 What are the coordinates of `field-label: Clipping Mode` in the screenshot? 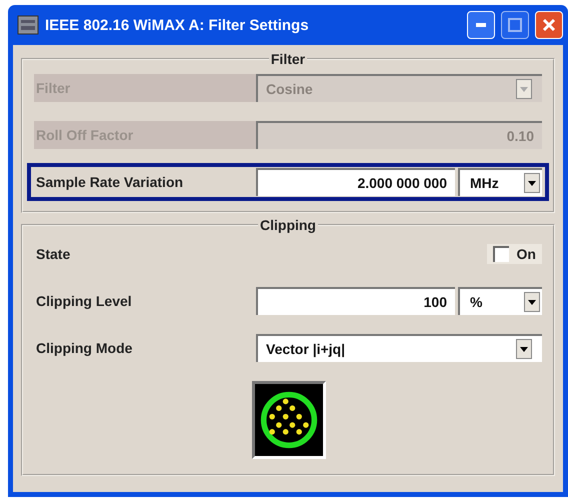 It's located at (84, 348).